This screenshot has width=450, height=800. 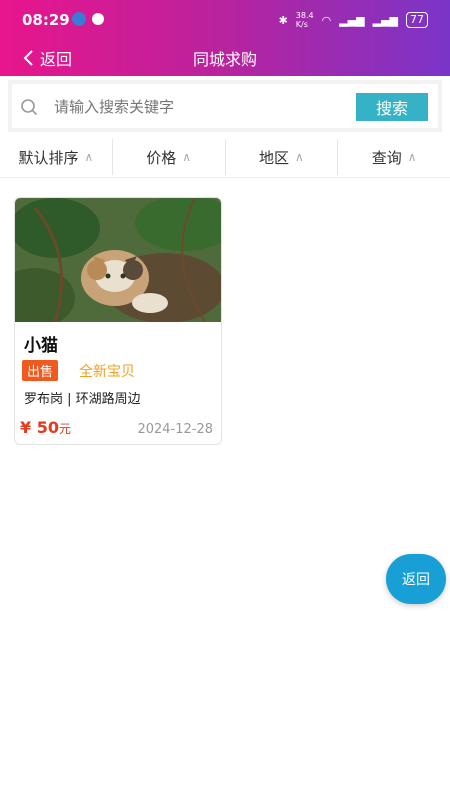 What do you see at coordinates (169, 157) in the screenshot?
I see `filter-price: 价格 ∧` at bounding box center [169, 157].